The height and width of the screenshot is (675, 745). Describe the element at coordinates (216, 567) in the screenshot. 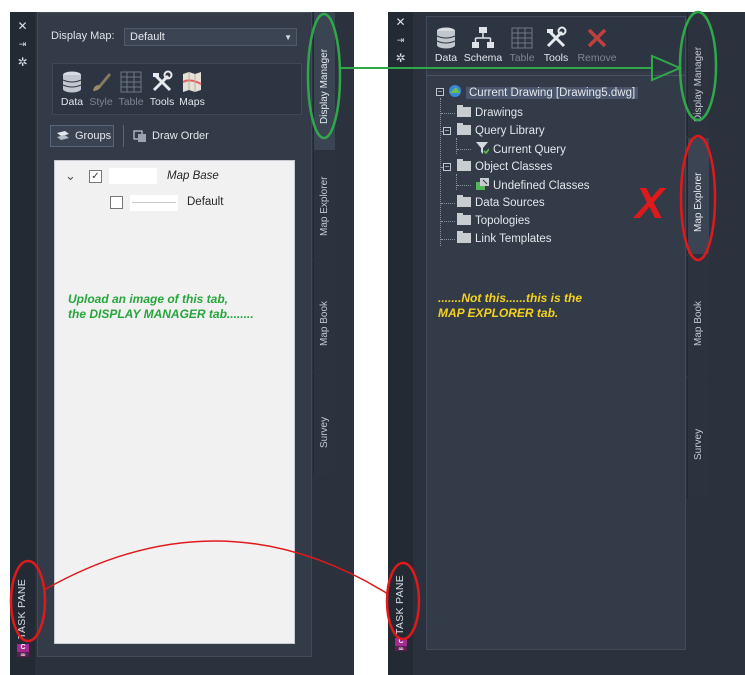

I see `red-connector-arc` at that location.